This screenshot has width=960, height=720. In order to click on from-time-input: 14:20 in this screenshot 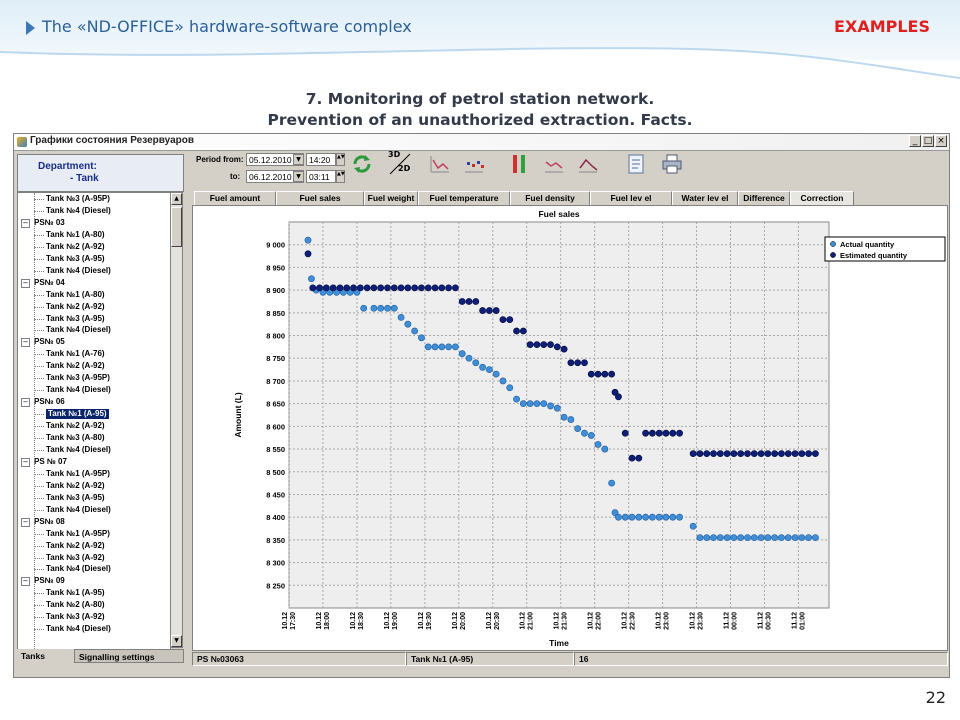, I will do `click(321, 159)`.